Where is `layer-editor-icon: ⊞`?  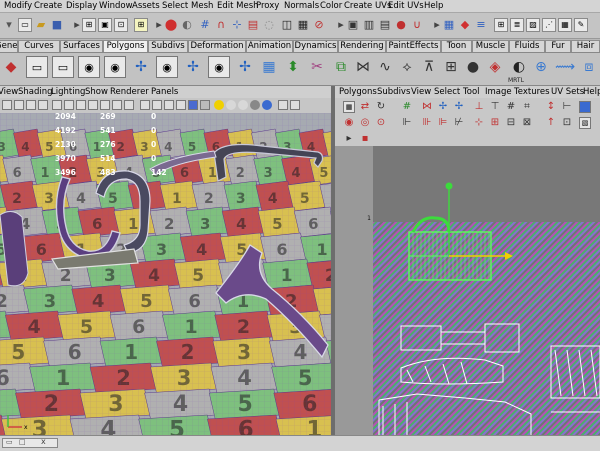
layer-editor-icon: ⊞ is located at coordinates (501, 25).